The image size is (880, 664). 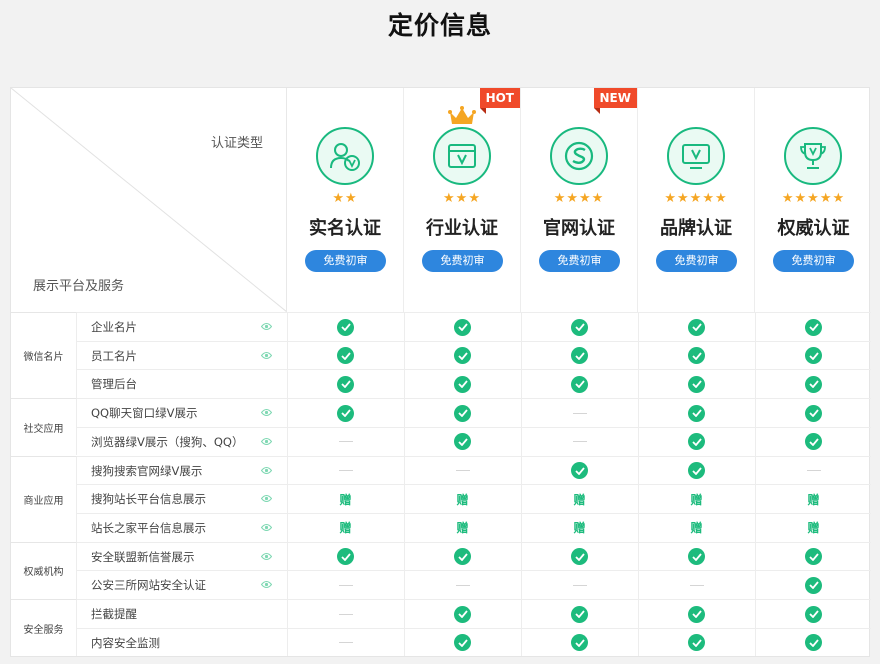 I want to click on category-label: 社交应用, so click(x=44, y=427).